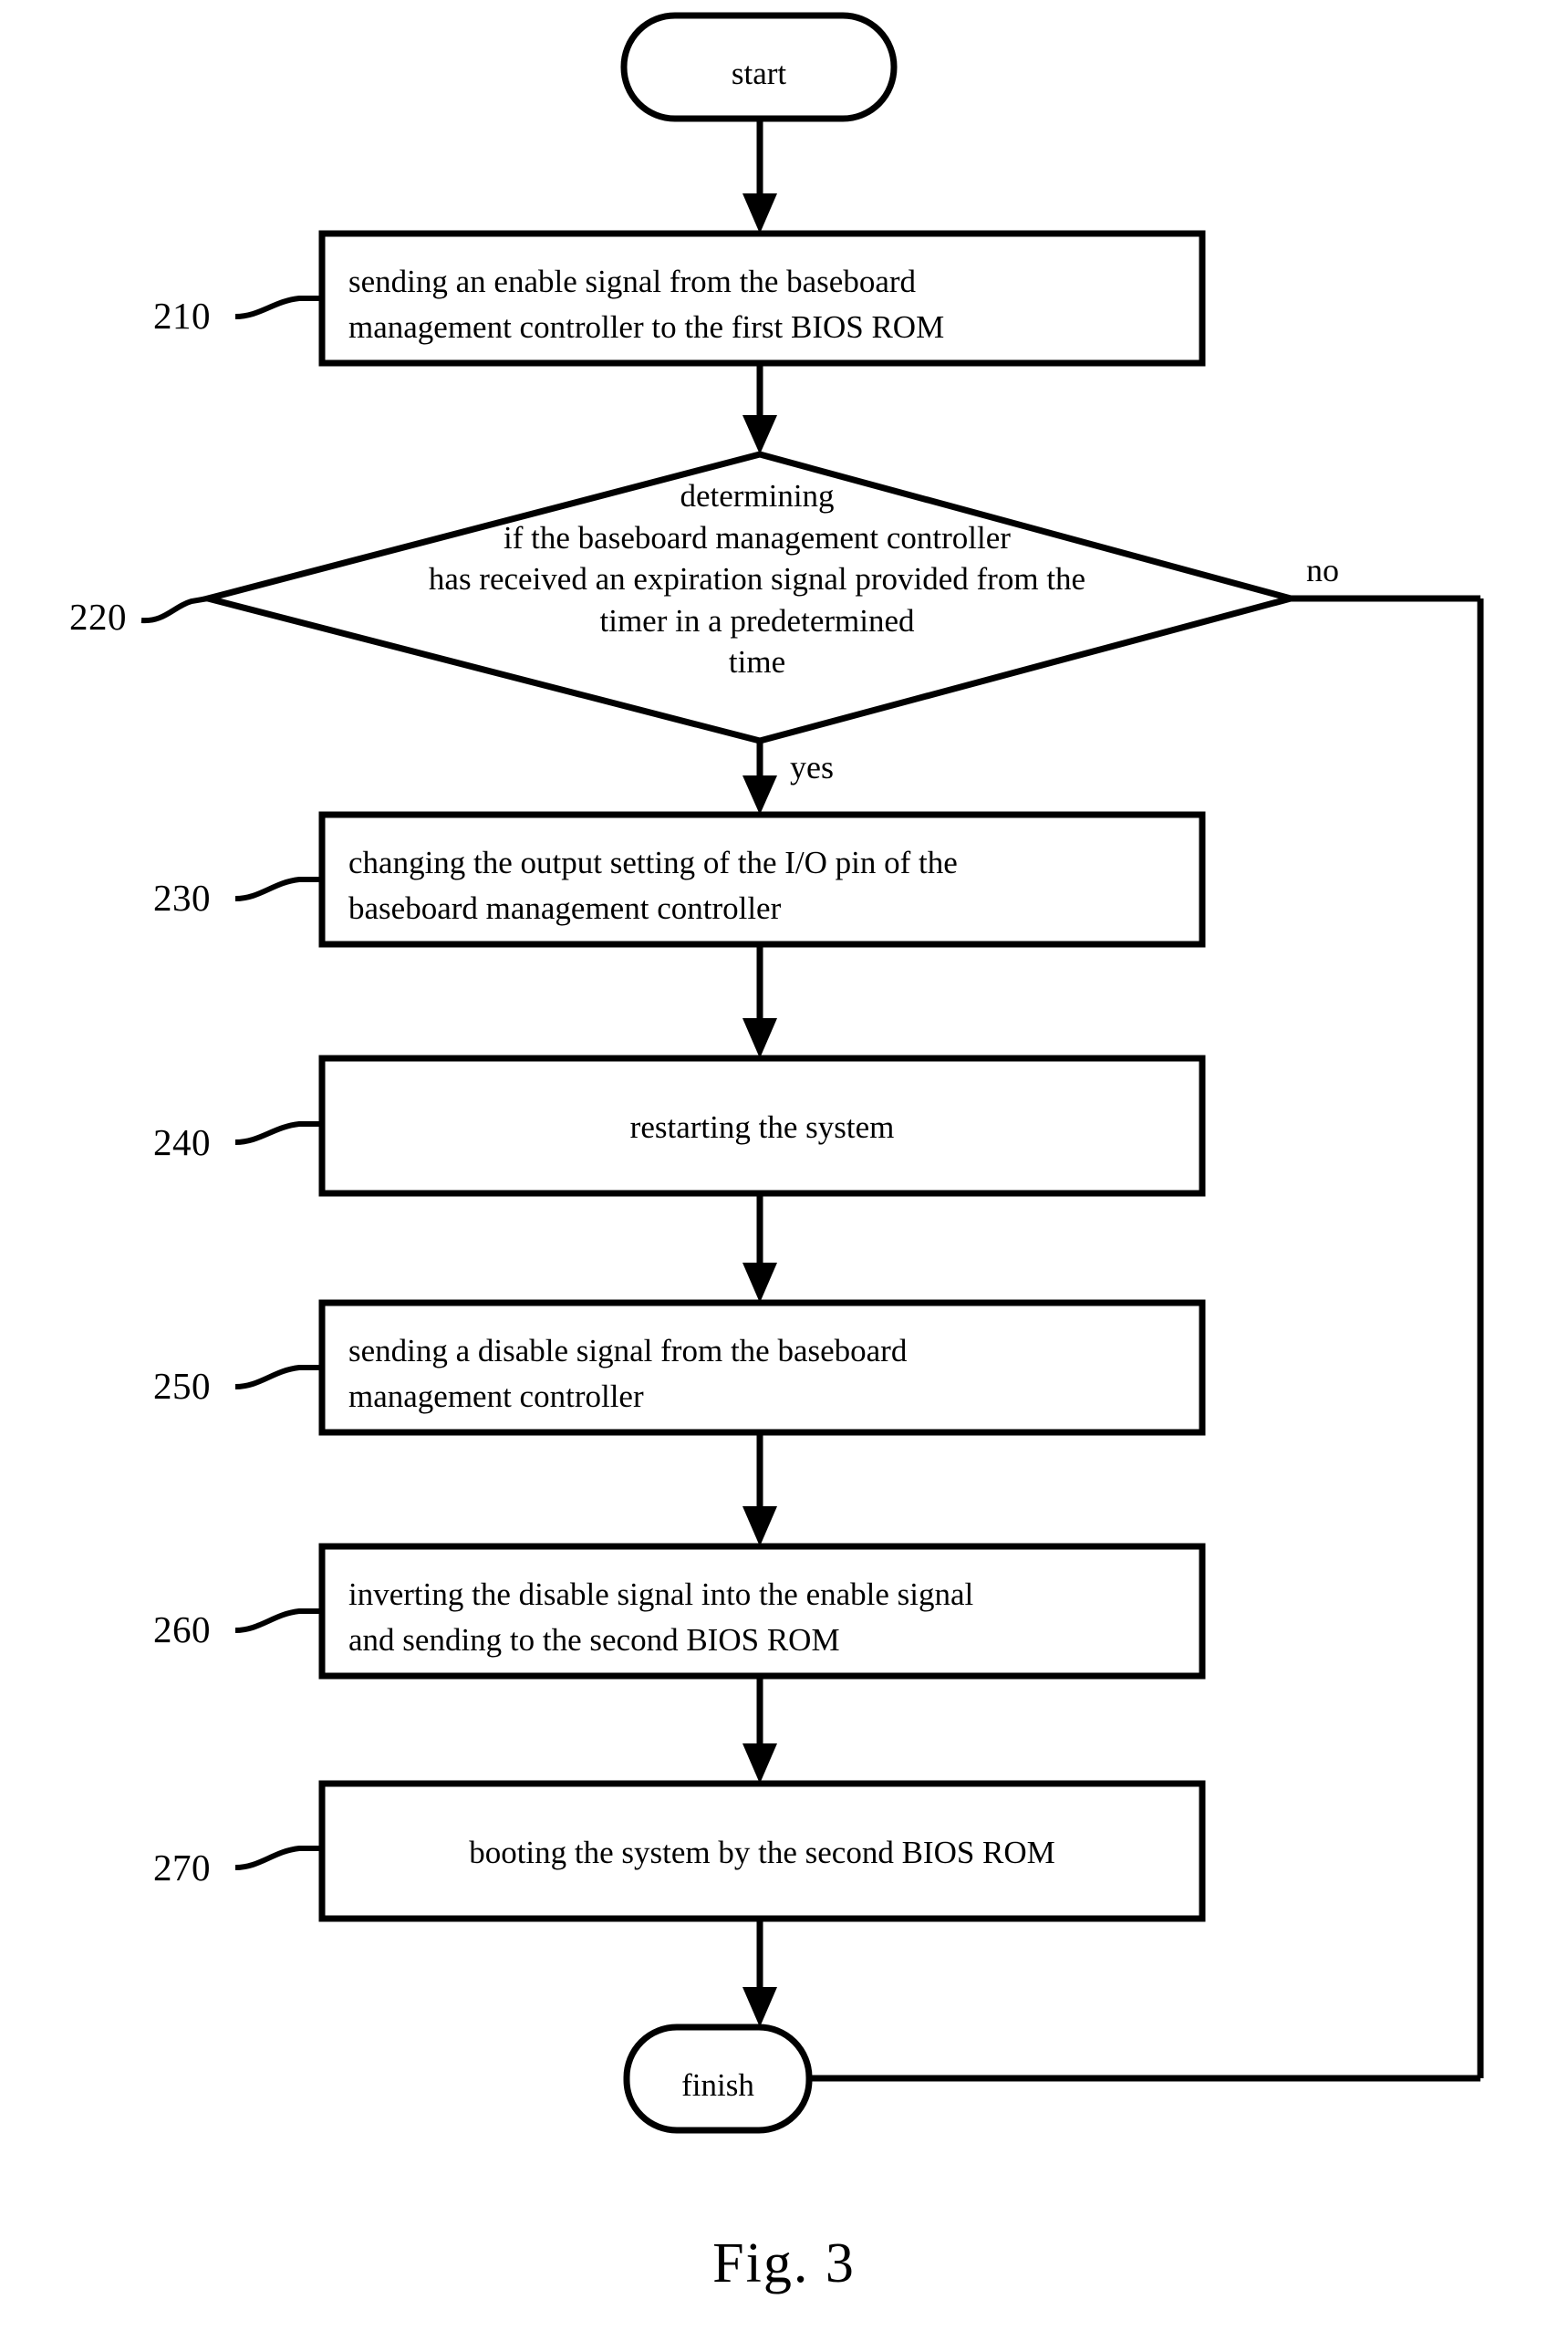 Image resolution: width=1568 pixels, height=2341 pixels. Describe the element at coordinates (762, 1368) in the screenshot. I see `step-250-shape` at that location.